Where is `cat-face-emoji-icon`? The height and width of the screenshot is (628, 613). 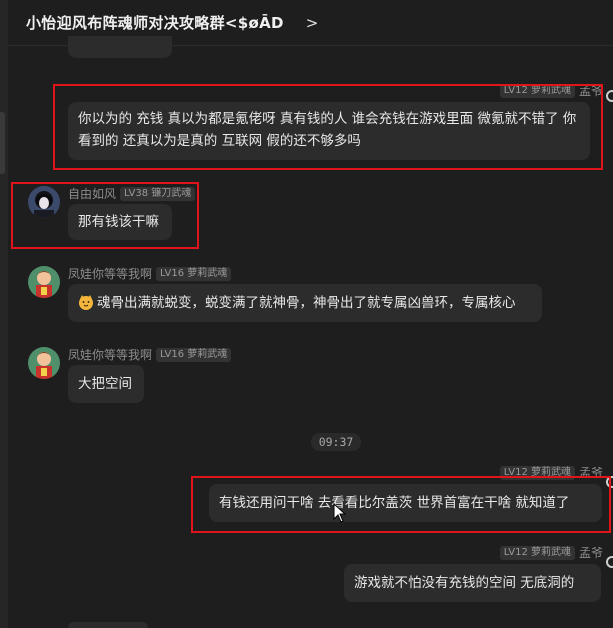
cat-face-emoji-icon is located at coordinates (86, 302).